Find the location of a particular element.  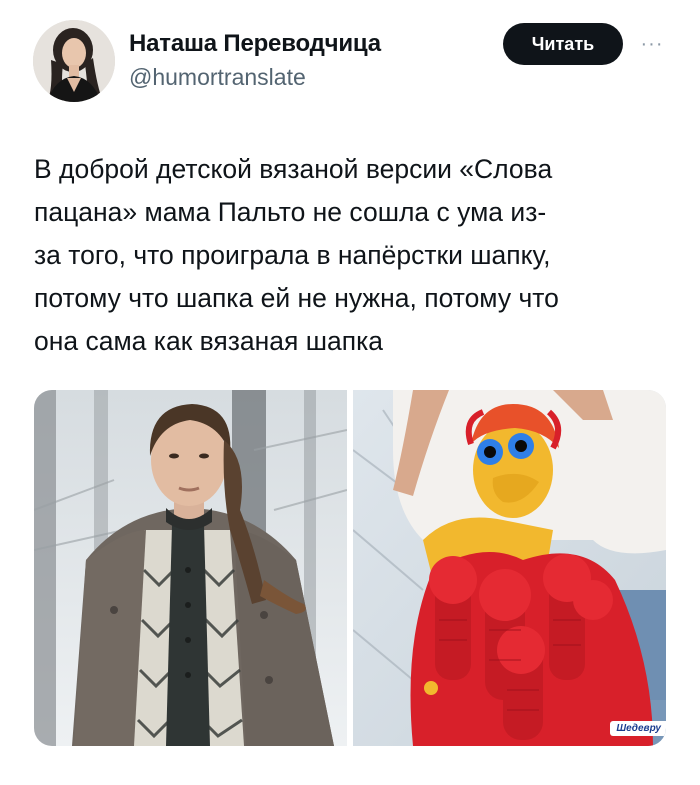

avatar-photo is located at coordinates (74, 61).